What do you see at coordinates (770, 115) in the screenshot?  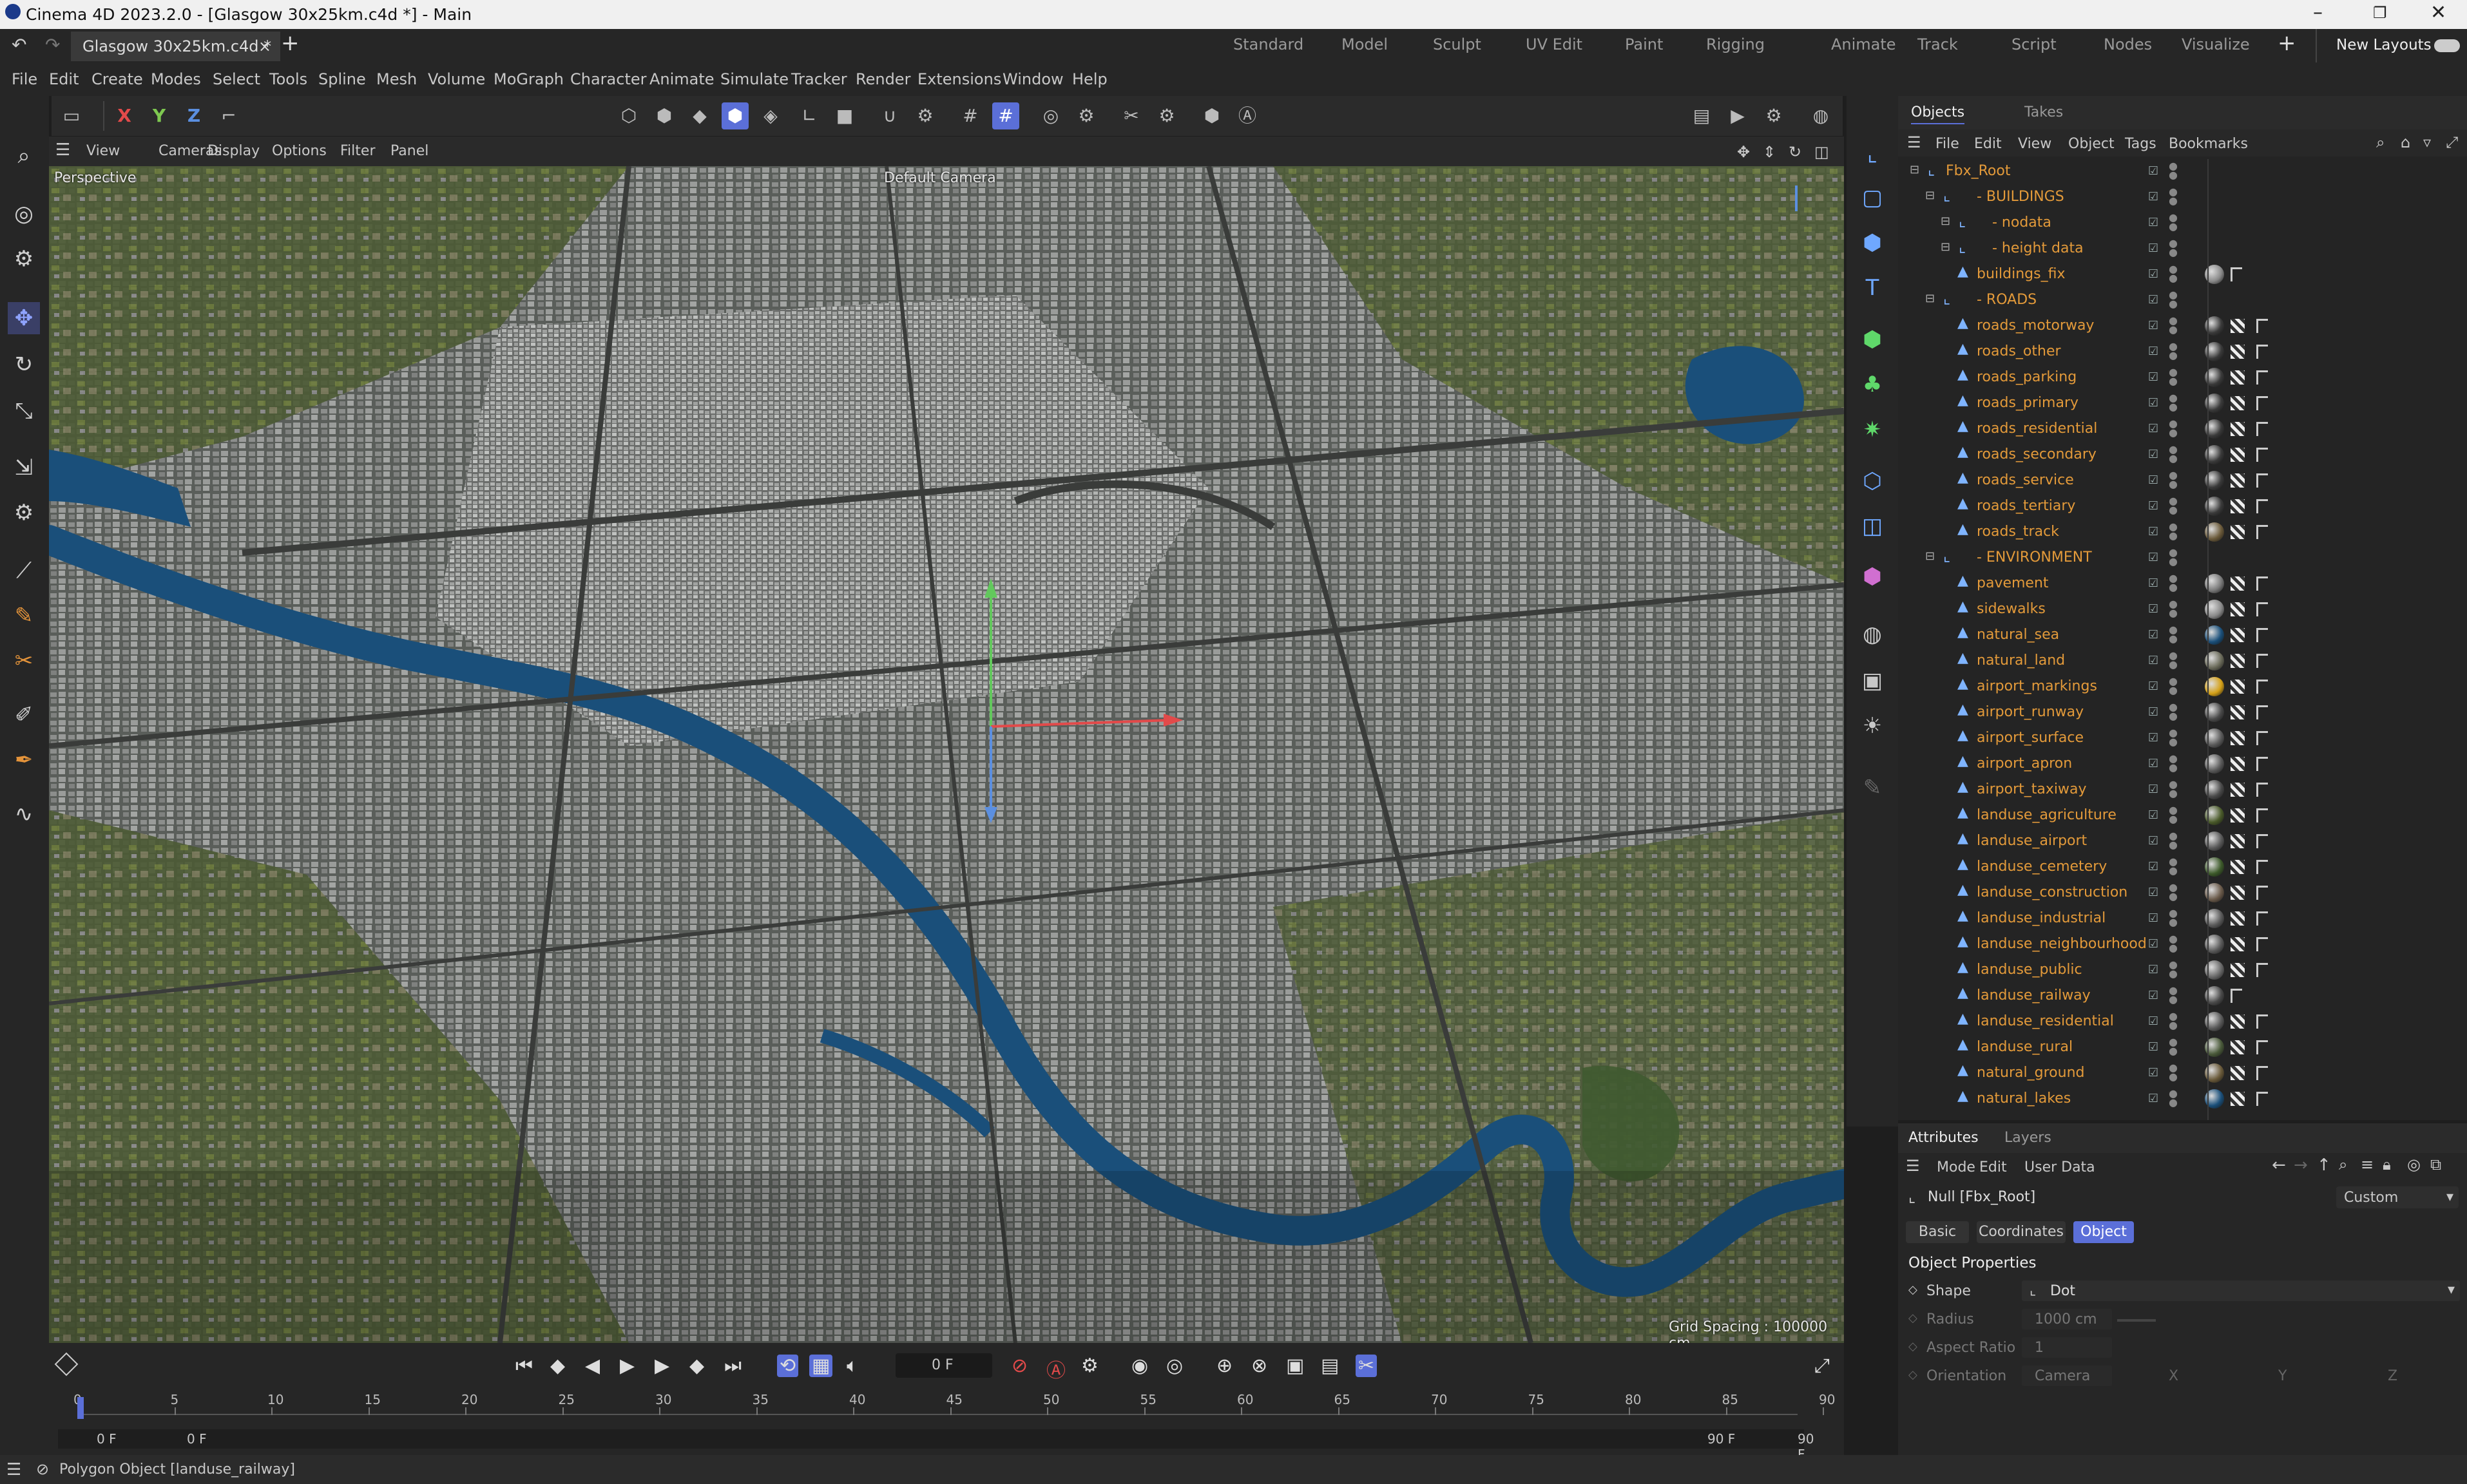 I see `uv-mode-icon: ◈` at bounding box center [770, 115].